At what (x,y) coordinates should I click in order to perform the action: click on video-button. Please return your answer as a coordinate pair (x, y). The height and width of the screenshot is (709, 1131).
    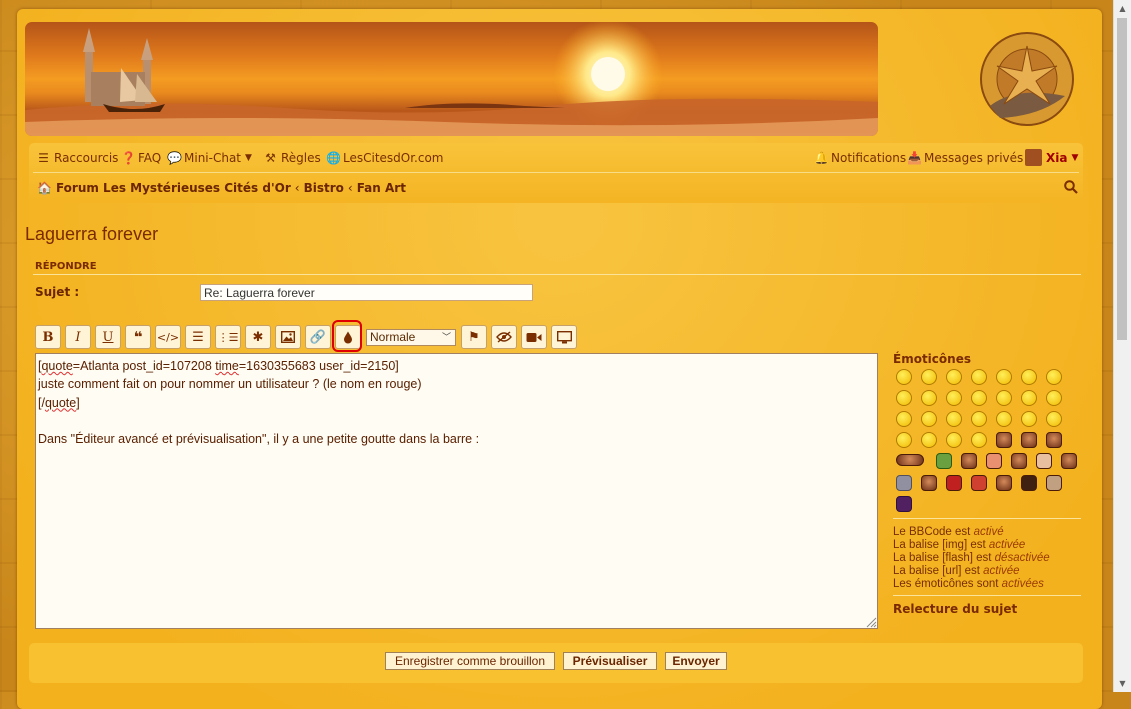
    Looking at the image, I should click on (534, 337).